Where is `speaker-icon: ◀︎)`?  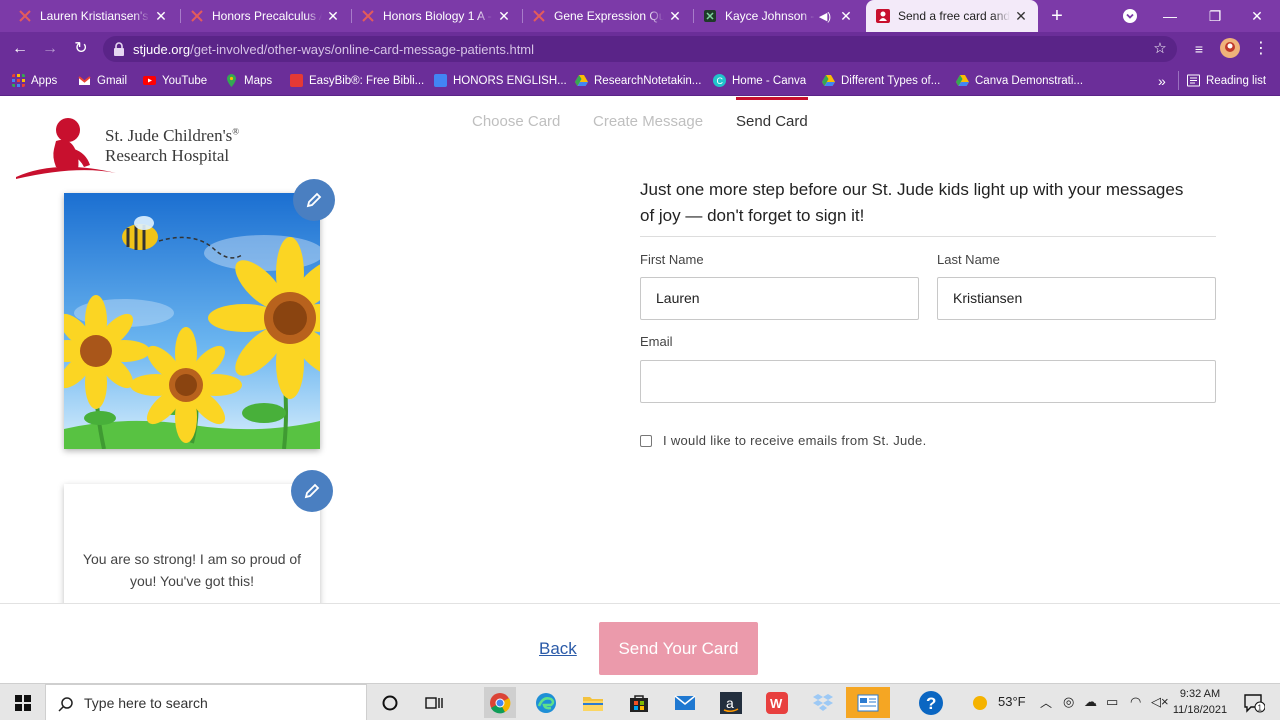
speaker-icon: ◀︎) is located at coordinates (825, 16).